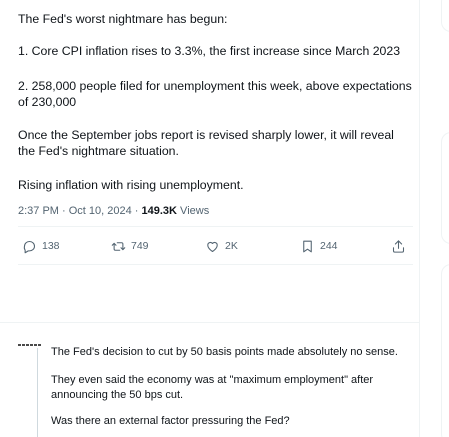 The height and width of the screenshot is (437, 449). What do you see at coordinates (123, 19) in the screenshot?
I see `tweet-text-line: The Fed's worst nightmare has begun:` at bounding box center [123, 19].